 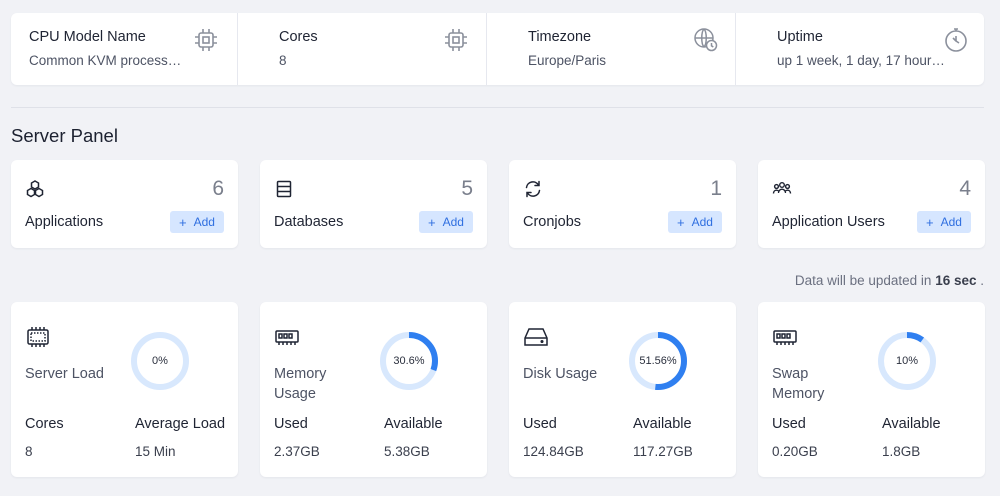 I want to click on left-value: 124.84GB, so click(x=553, y=451).